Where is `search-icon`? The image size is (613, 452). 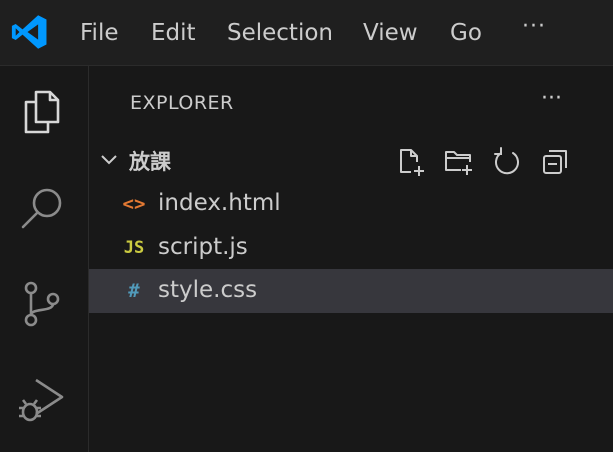 search-icon is located at coordinates (42, 208).